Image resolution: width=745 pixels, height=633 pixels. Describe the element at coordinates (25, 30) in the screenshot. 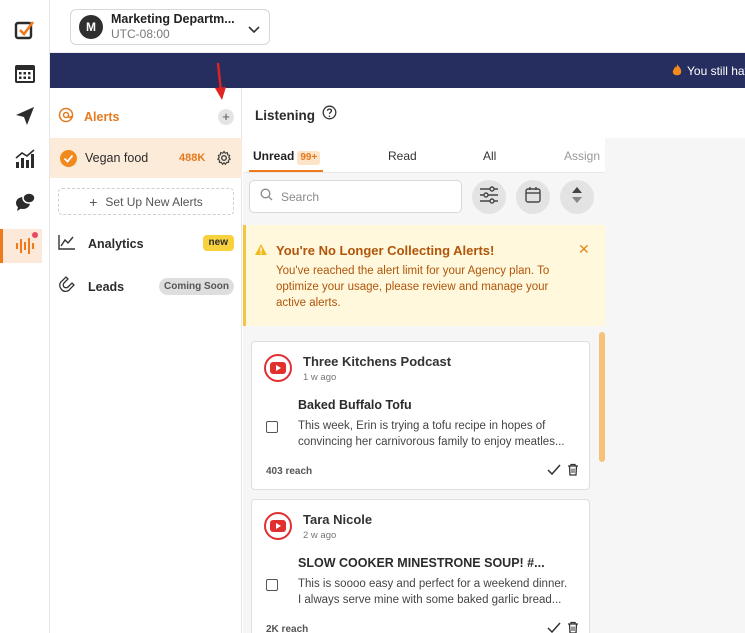

I see `task-check-icon` at that location.